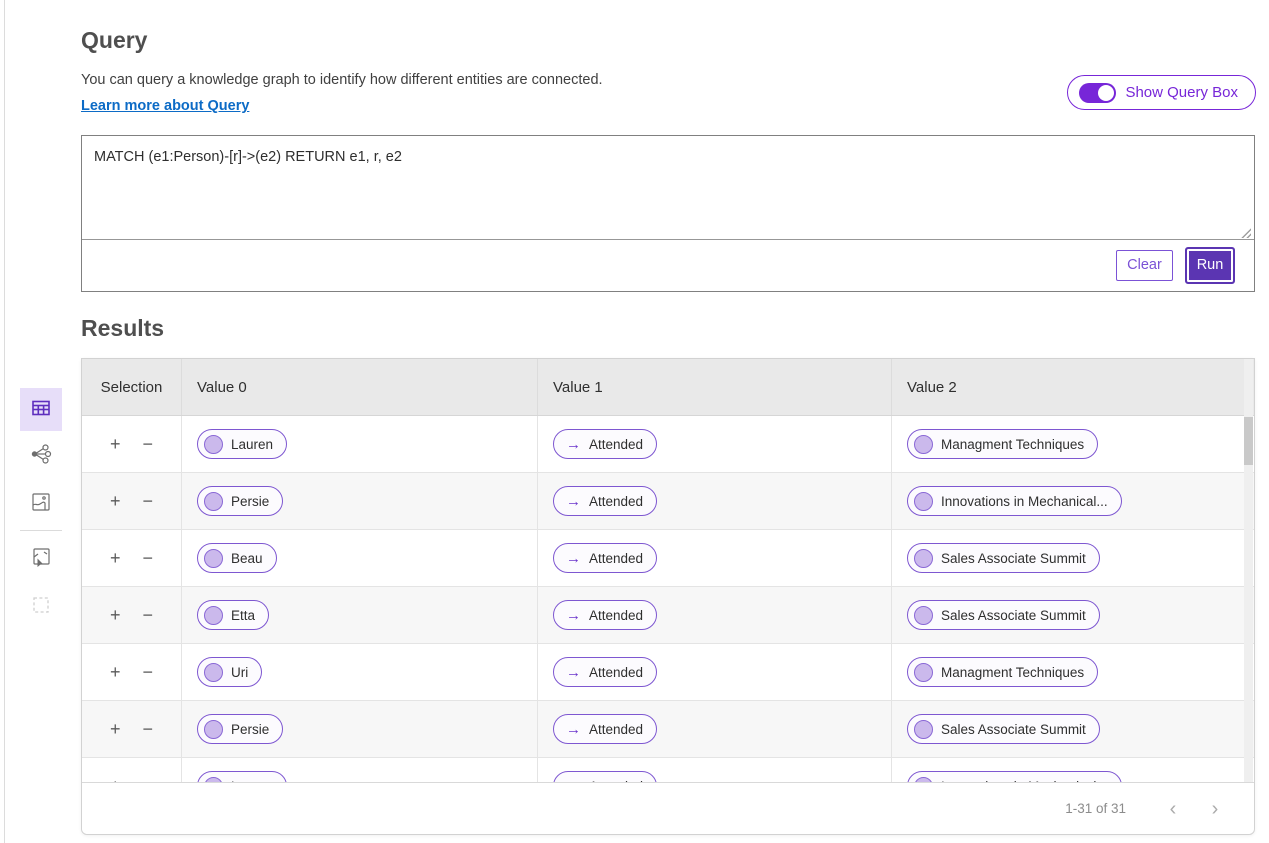 The height and width of the screenshot is (843, 1269). What do you see at coordinates (131, 387) in the screenshot?
I see `column-header-selection: Selection` at bounding box center [131, 387].